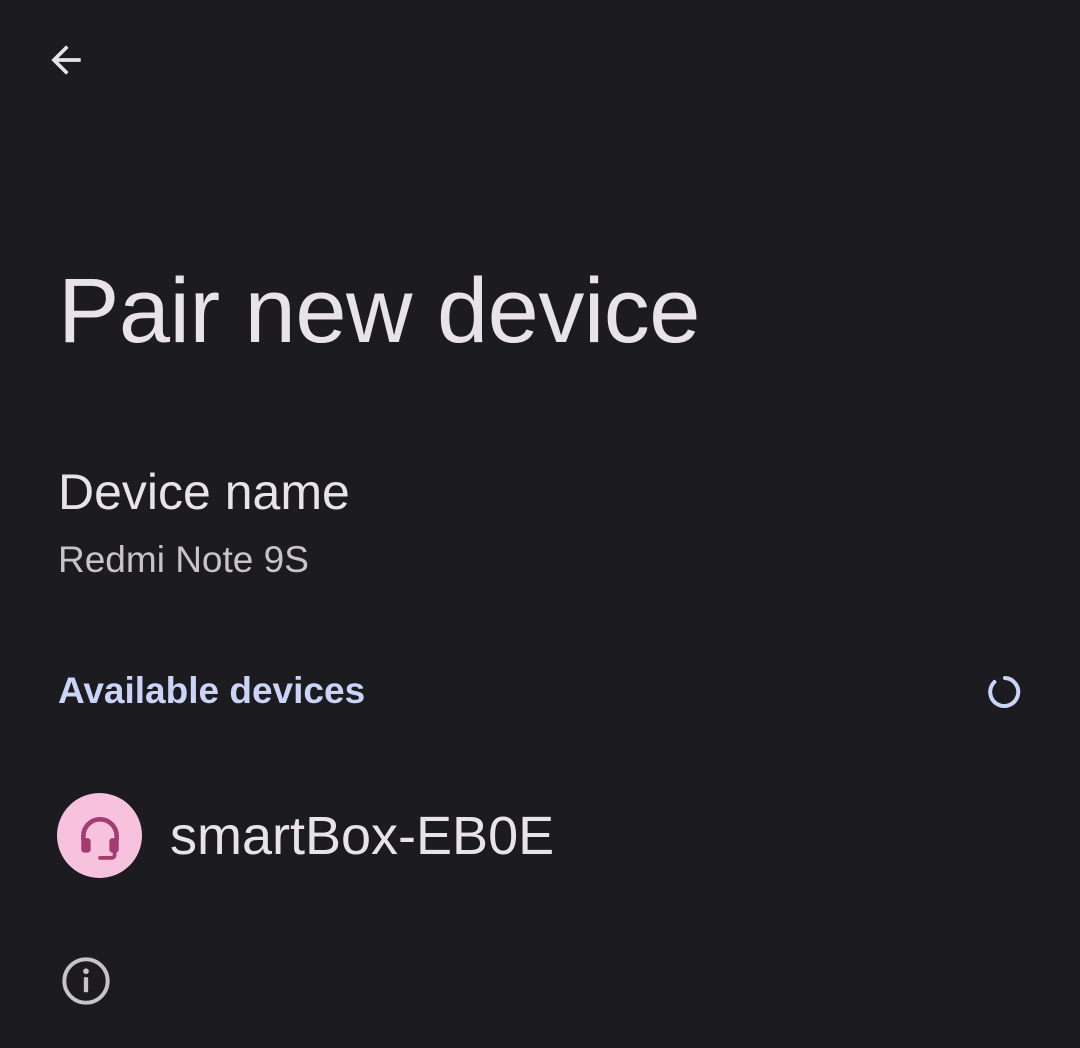  I want to click on loading-spinner-icon, so click(1004, 692).